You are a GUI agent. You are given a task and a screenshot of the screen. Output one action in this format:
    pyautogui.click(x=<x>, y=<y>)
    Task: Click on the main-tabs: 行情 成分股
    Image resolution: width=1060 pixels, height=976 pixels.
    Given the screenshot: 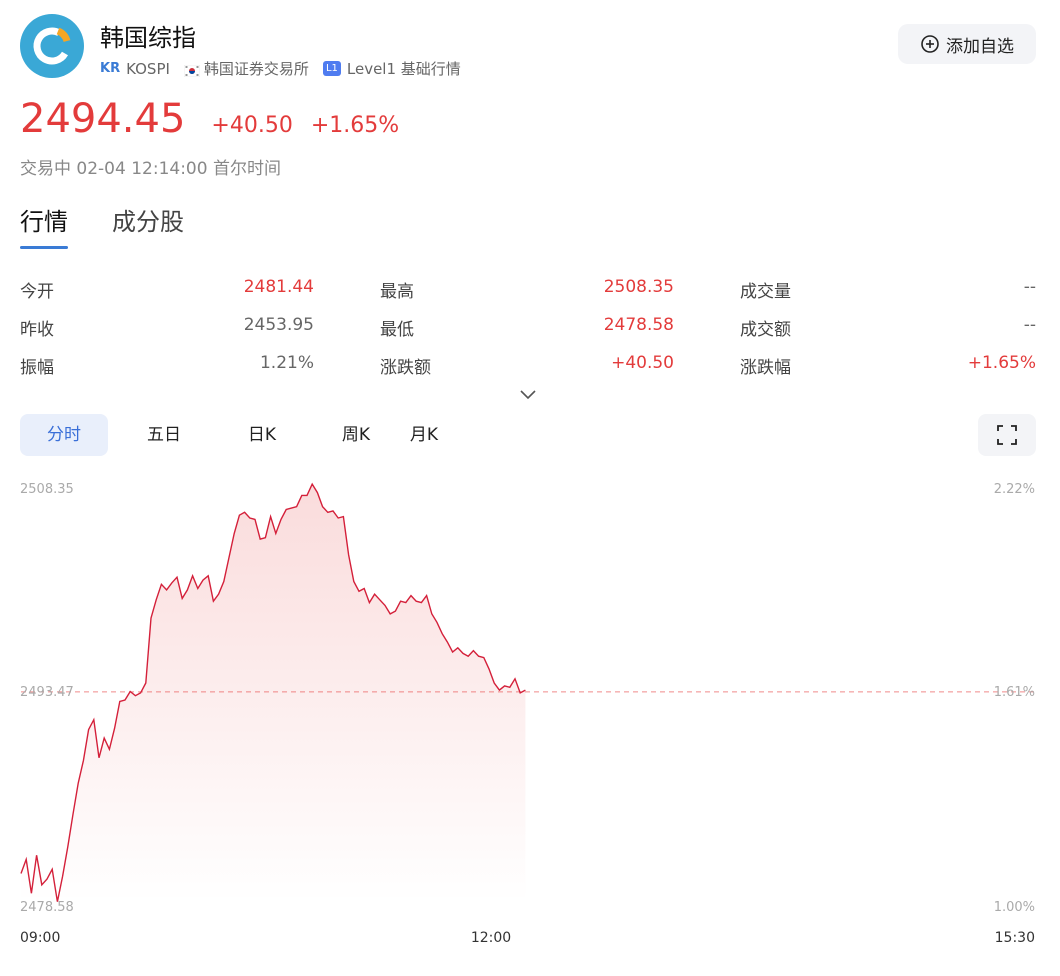 What is the action you would take?
    pyautogui.click(x=124, y=225)
    